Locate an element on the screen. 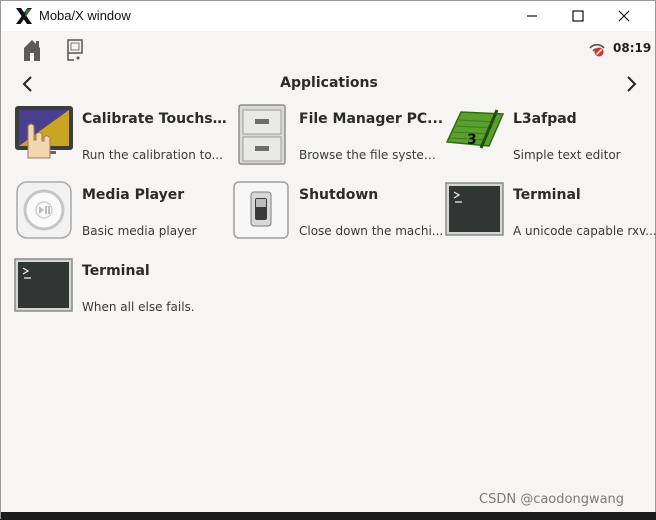 The width and height of the screenshot is (656, 520). network-disconnected-icon is located at coordinates (597, 49).